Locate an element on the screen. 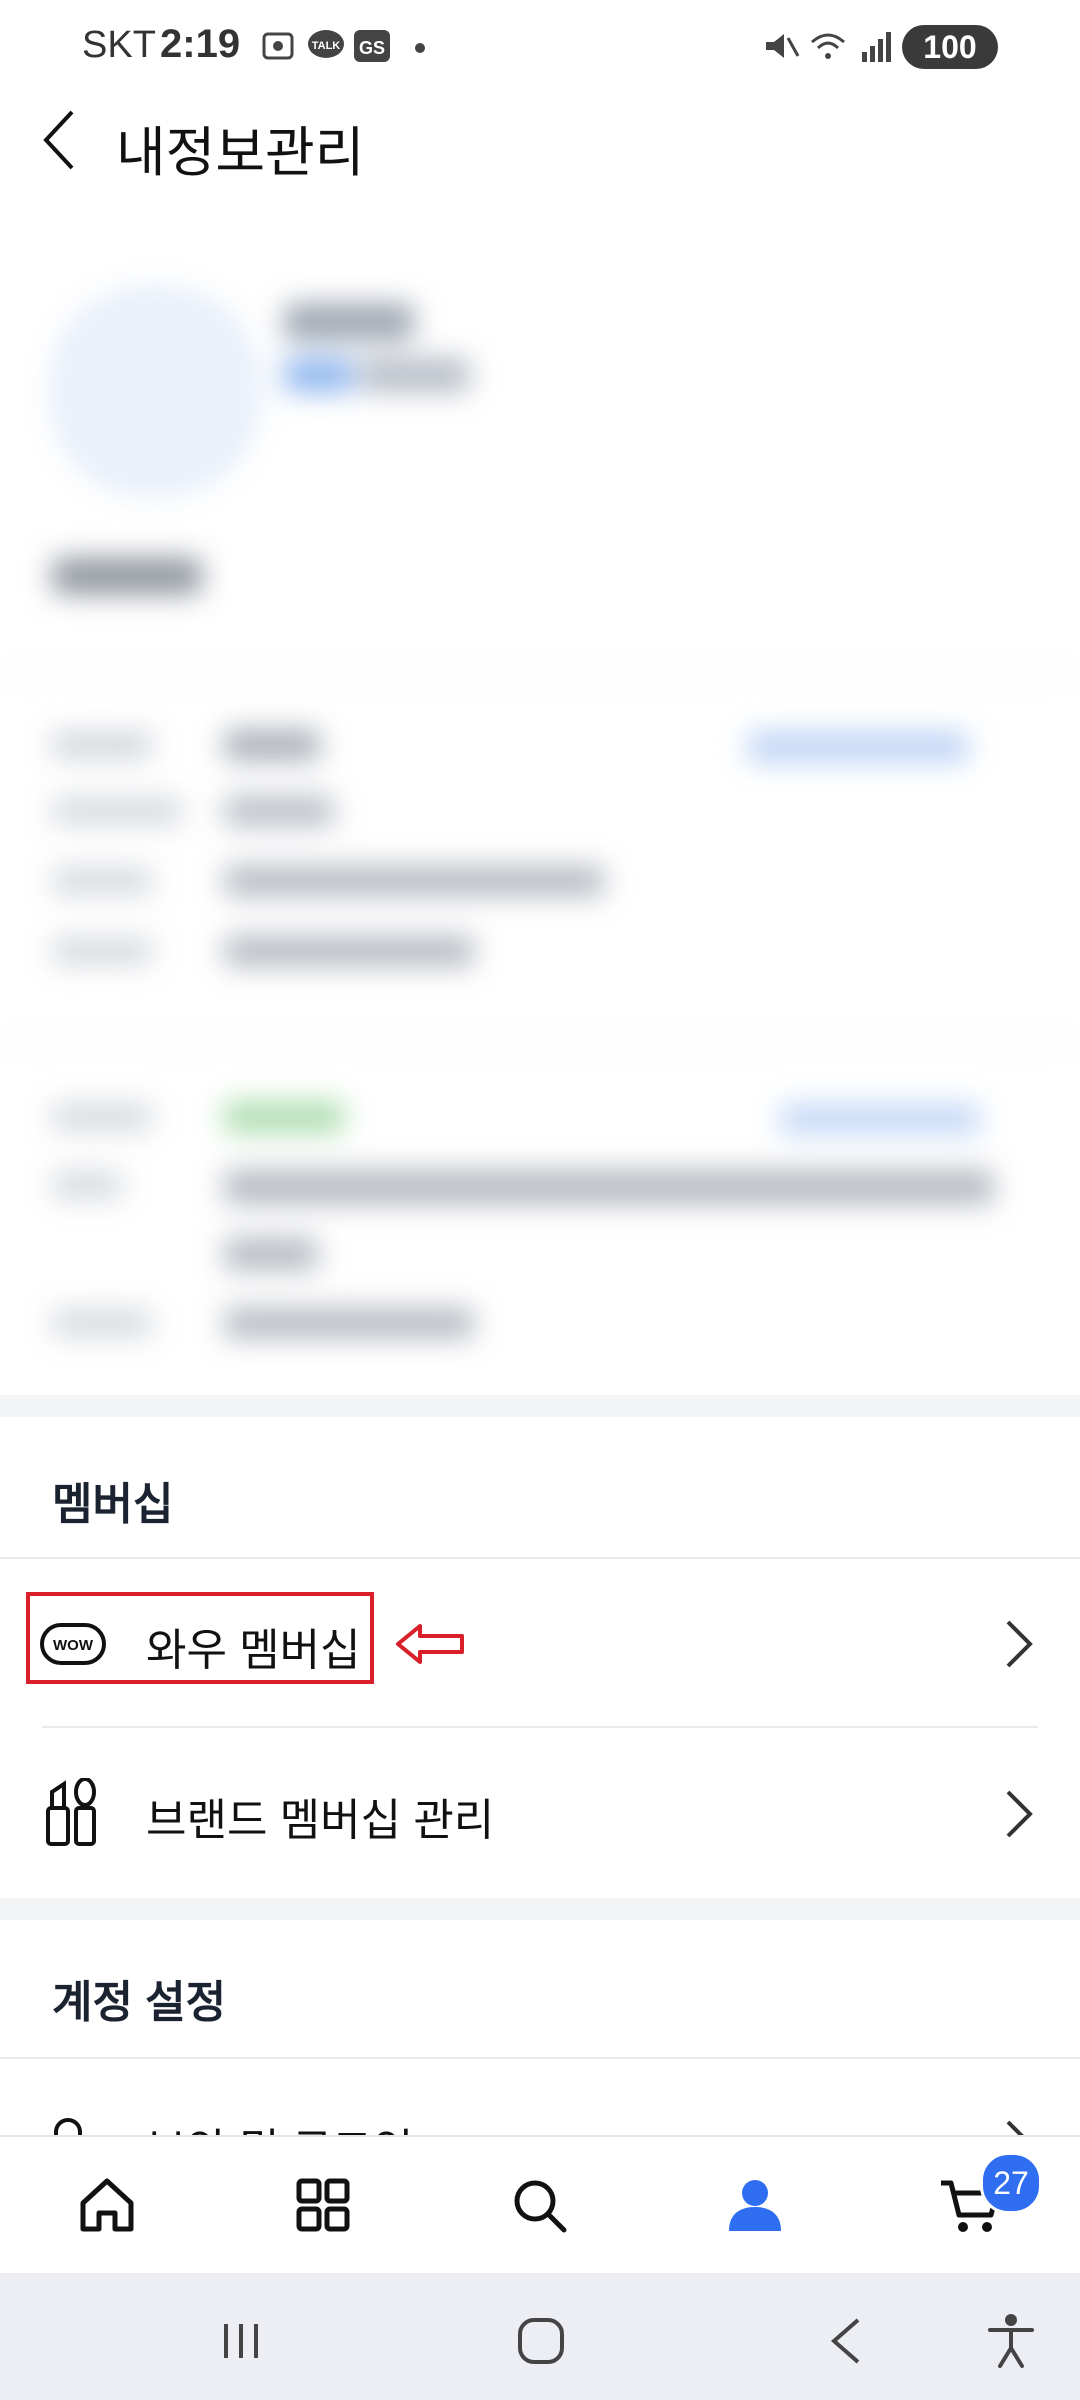 This screenshot has height=2400, width=1080. membership-section-title: 멤버십 is located at coordinates (113, 1504).